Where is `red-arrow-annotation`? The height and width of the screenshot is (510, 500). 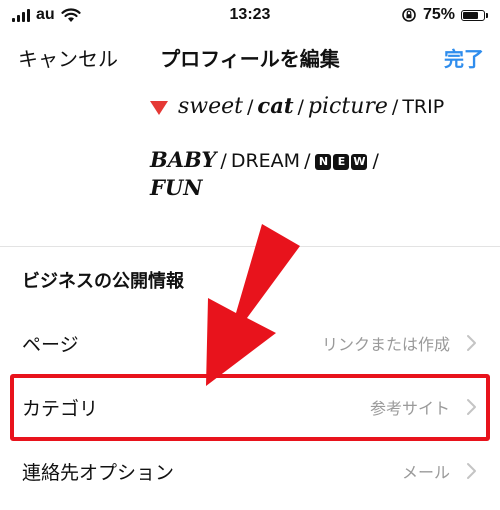 red-arrow-annotation is located at coordinates (253, 305).